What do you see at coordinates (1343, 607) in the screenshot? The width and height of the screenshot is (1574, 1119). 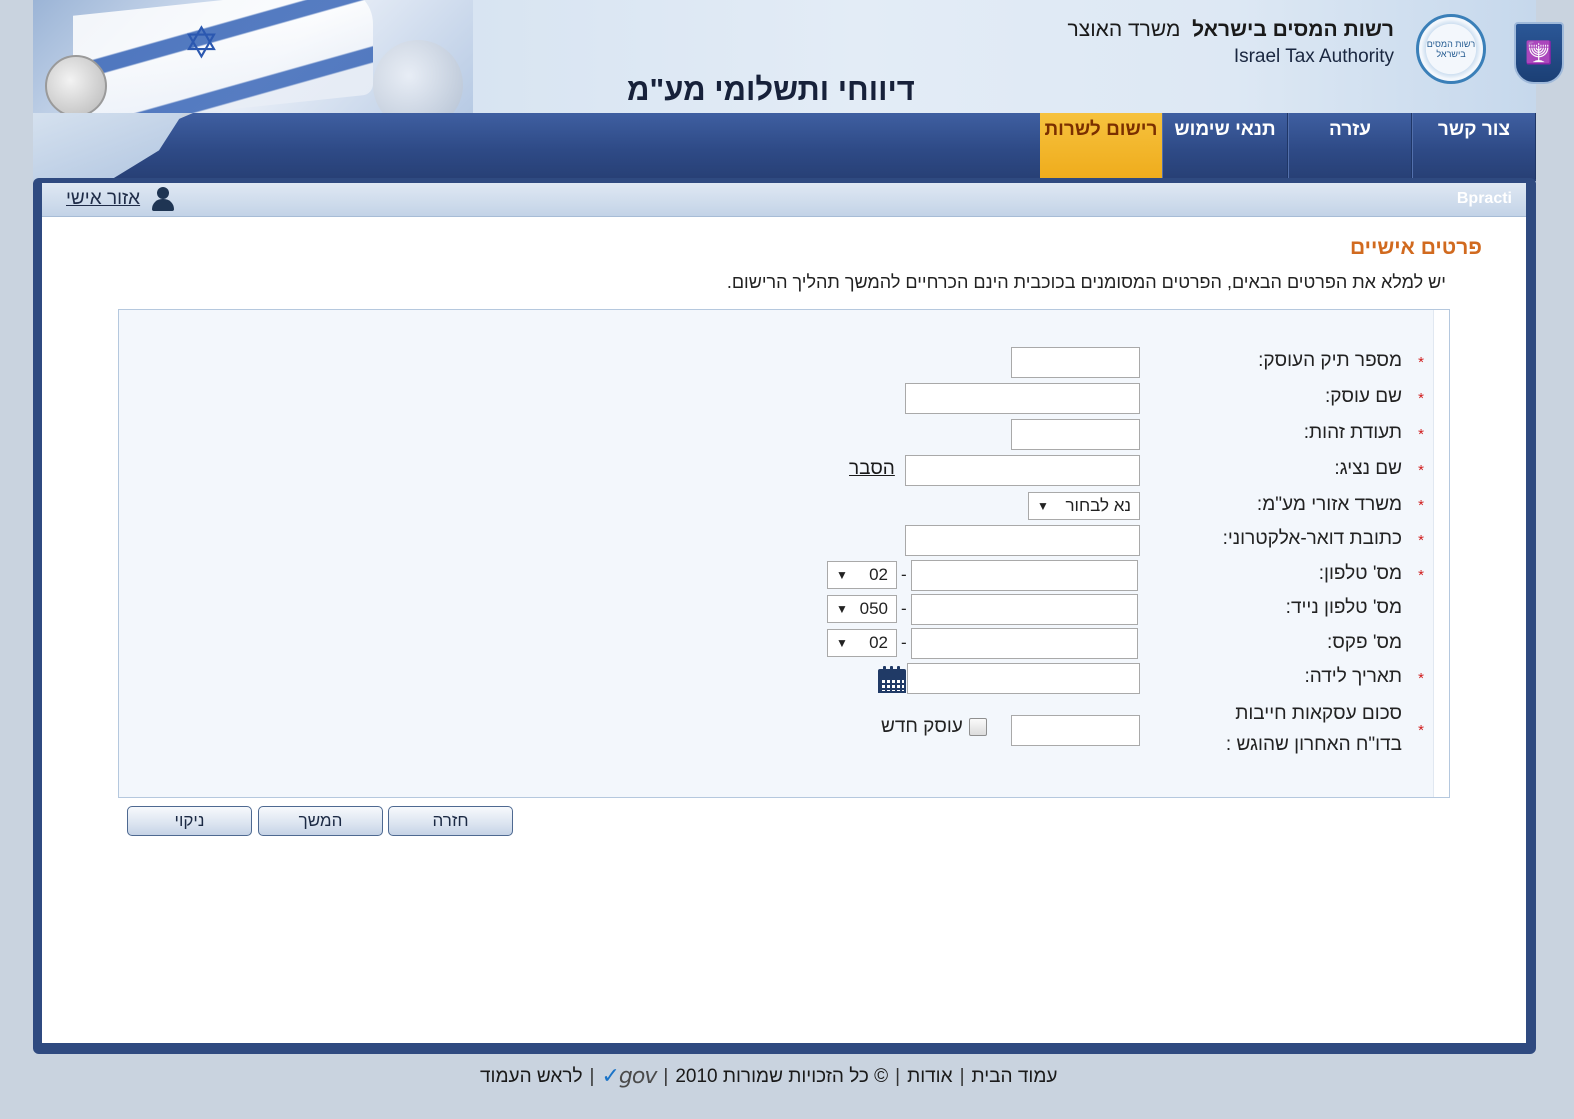 I see `mobile-label: מס' טלפון נייד:` at bounding box center [1343, 607].